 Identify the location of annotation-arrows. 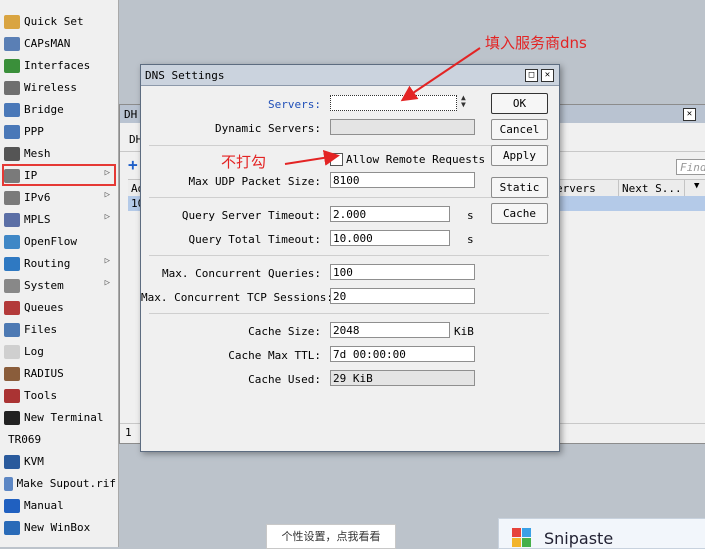
(382, 106).